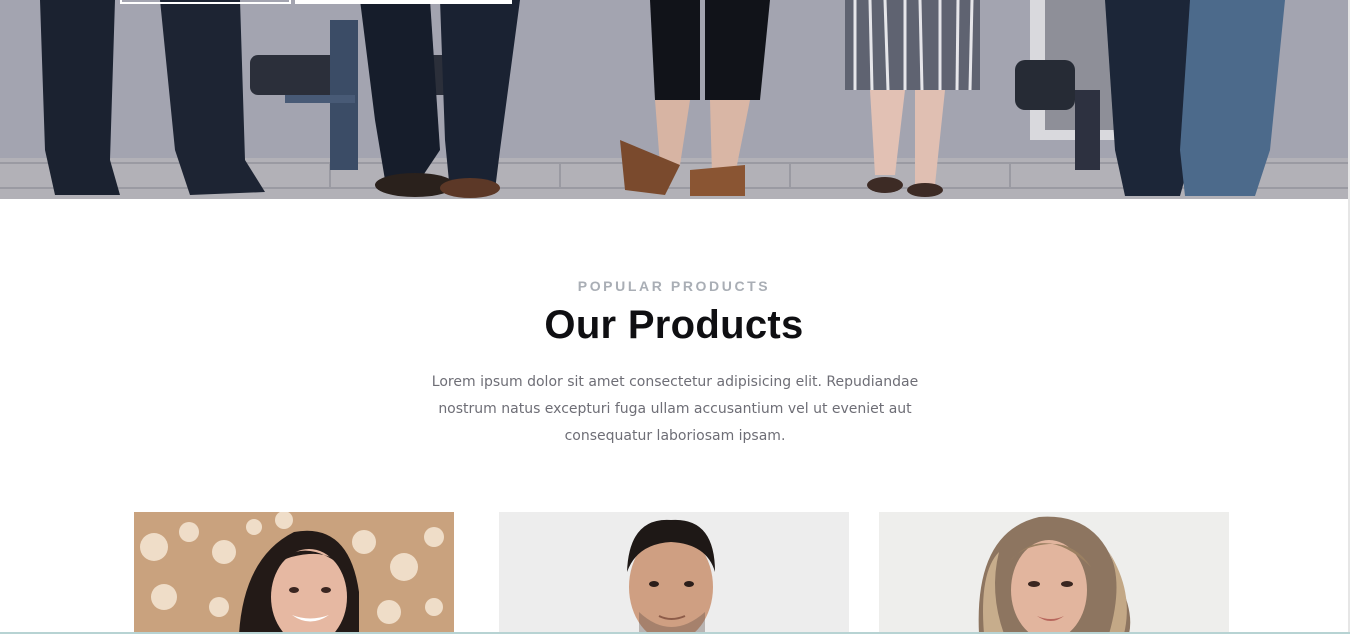 Image resolution: width=1350 pixels, height=634 pixels. What do you see at coordinates (674, 286) in the screenshot?
I see `section-eyebrow: POPULAR PRODUCTS` at bounding box center [674, 286].